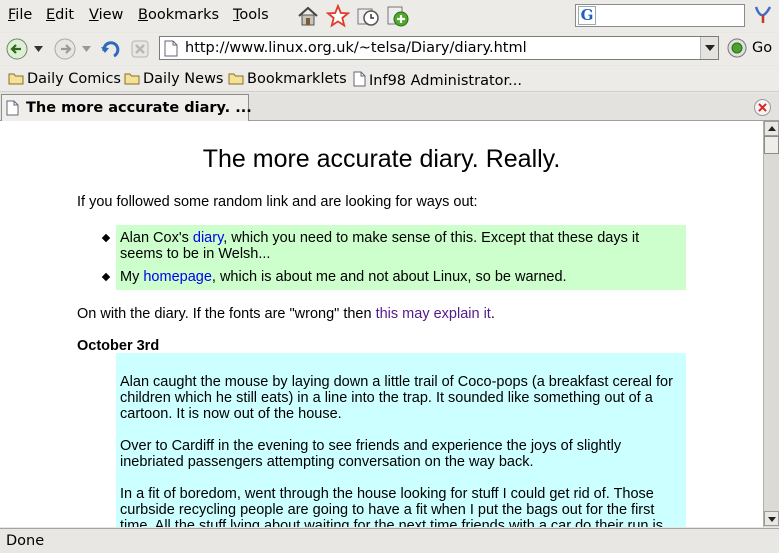 This screenshot has height=553, width=779. What do you see at coordinates (368, 16) in the screenshot?
I see `history-clock-icon` at bounding box center [368, 16].